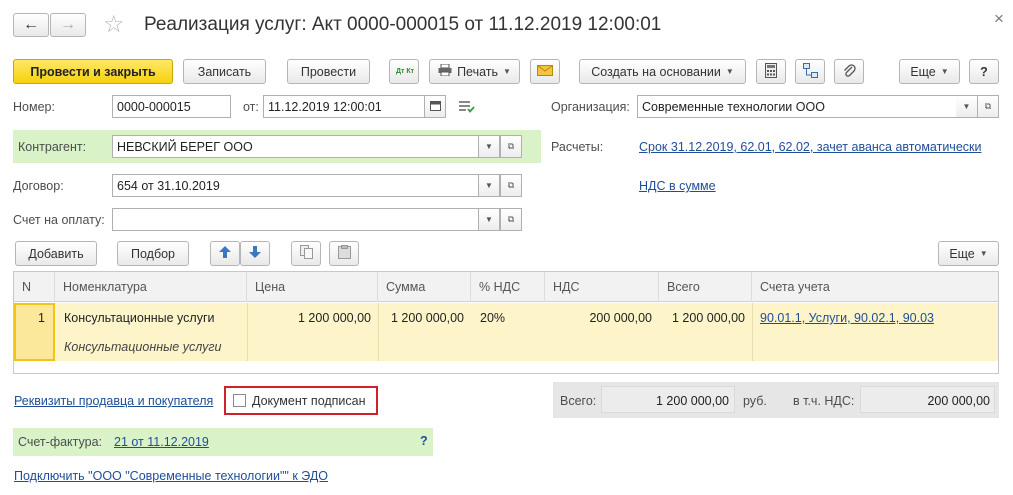 Image resolution: width=1013 pixels, height=495 pixels. What do you see at coordinates (424, 441) in the screenshot?
I see `invoice-help-icon: ?` at bounding box center [424, 441].